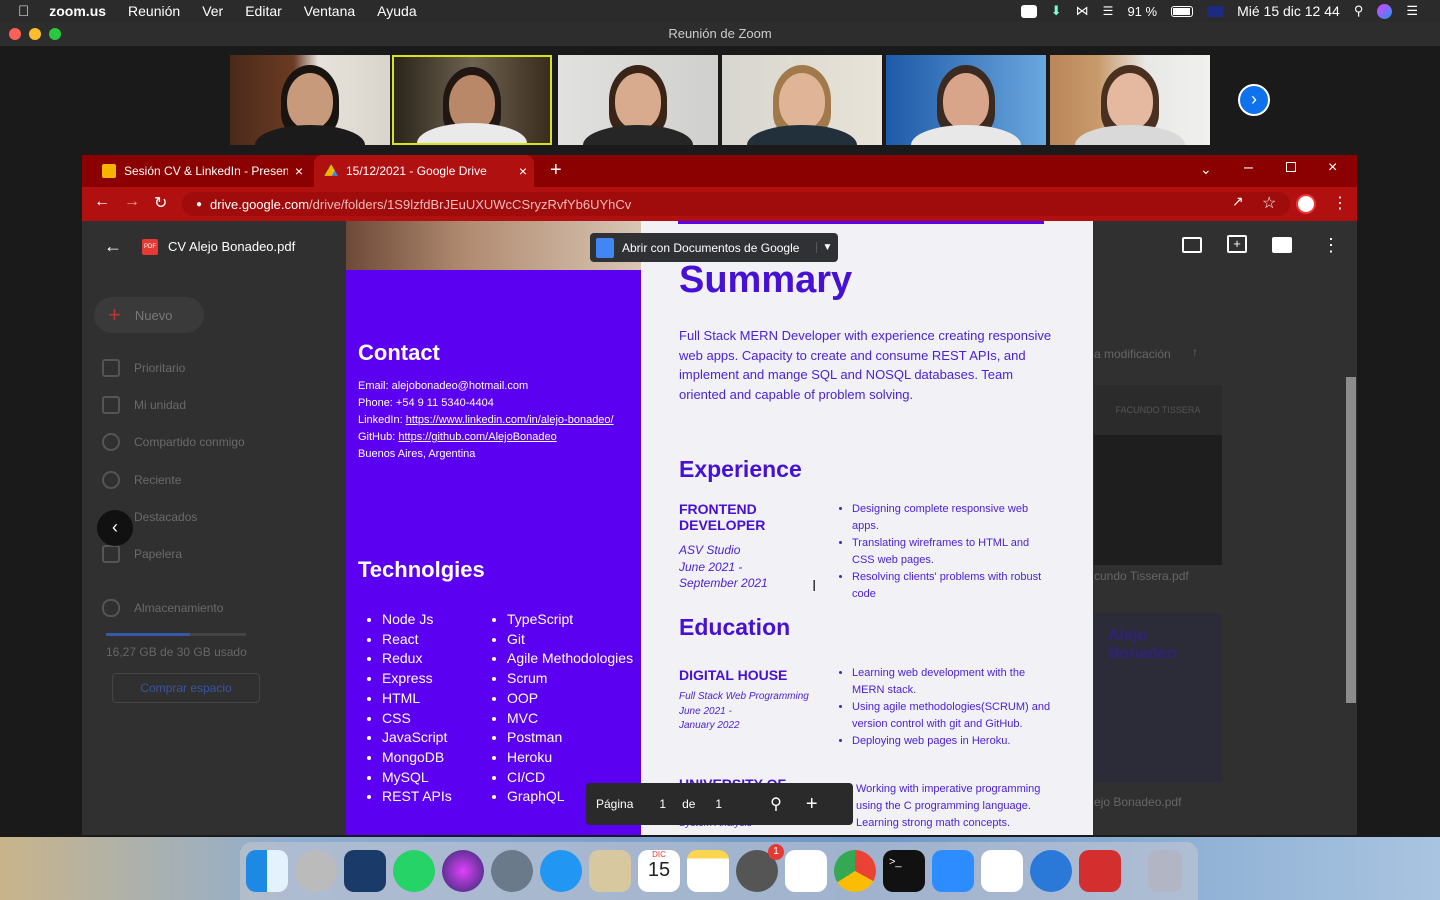 Image resolution: width=1440 pixels, height=900 pixels. What do you see at coordinates (812, 804) in the screenshot?
I see `zoom-in-icon: +` at bounding box center [812, 804].